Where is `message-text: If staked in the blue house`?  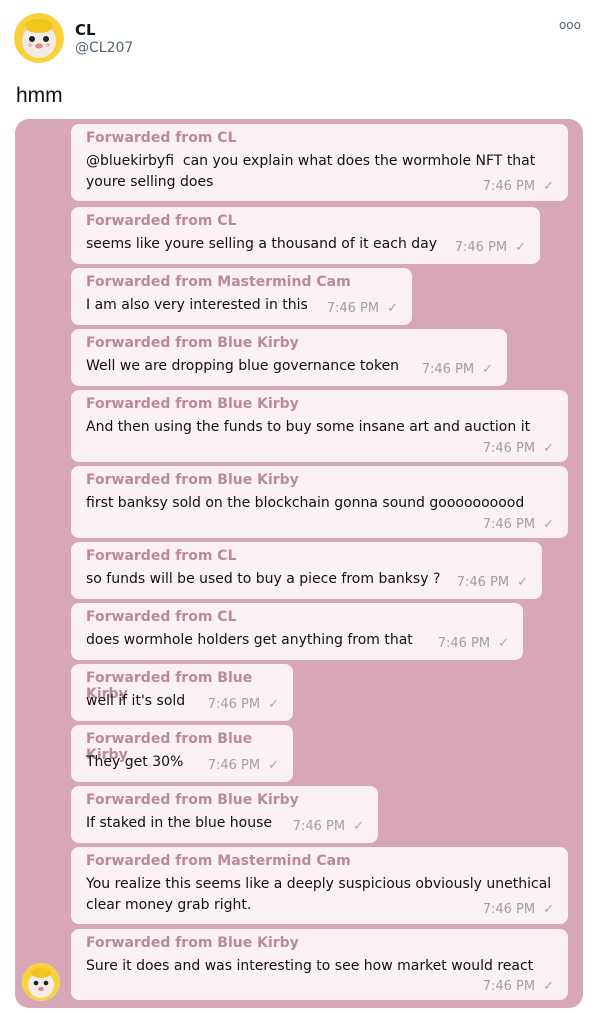 message-text: If staked in the blue house is located at coordinates (179, 823).